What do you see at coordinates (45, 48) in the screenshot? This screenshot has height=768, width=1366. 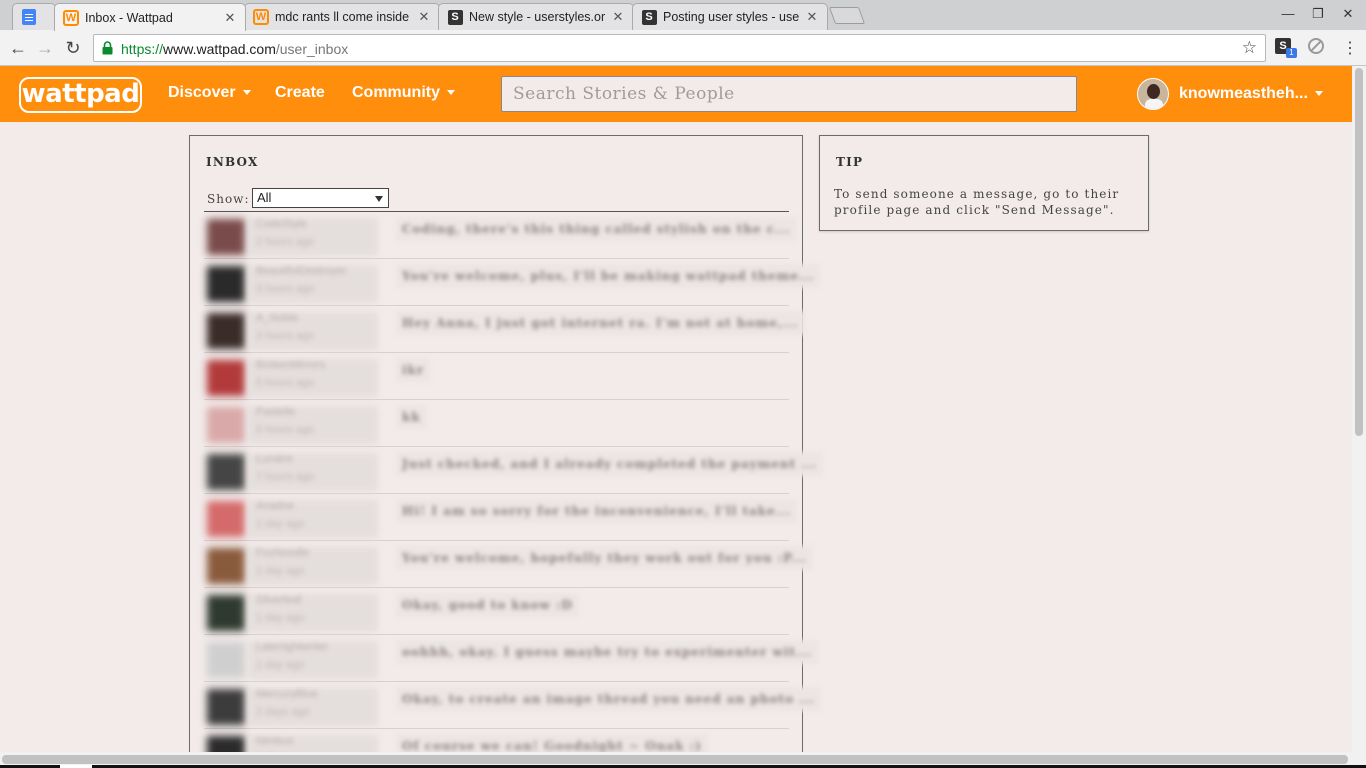 I see `forward-arrow-icon: →` at bounding box center [45, 48].